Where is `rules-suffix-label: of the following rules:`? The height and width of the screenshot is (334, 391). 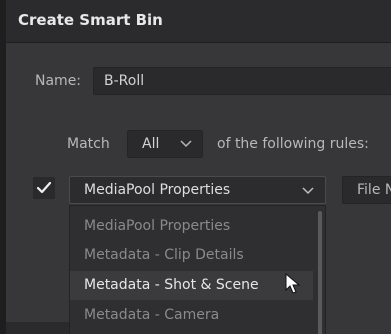
rules-suffix-label: of the following rules: is located at coordinates (293, 144).